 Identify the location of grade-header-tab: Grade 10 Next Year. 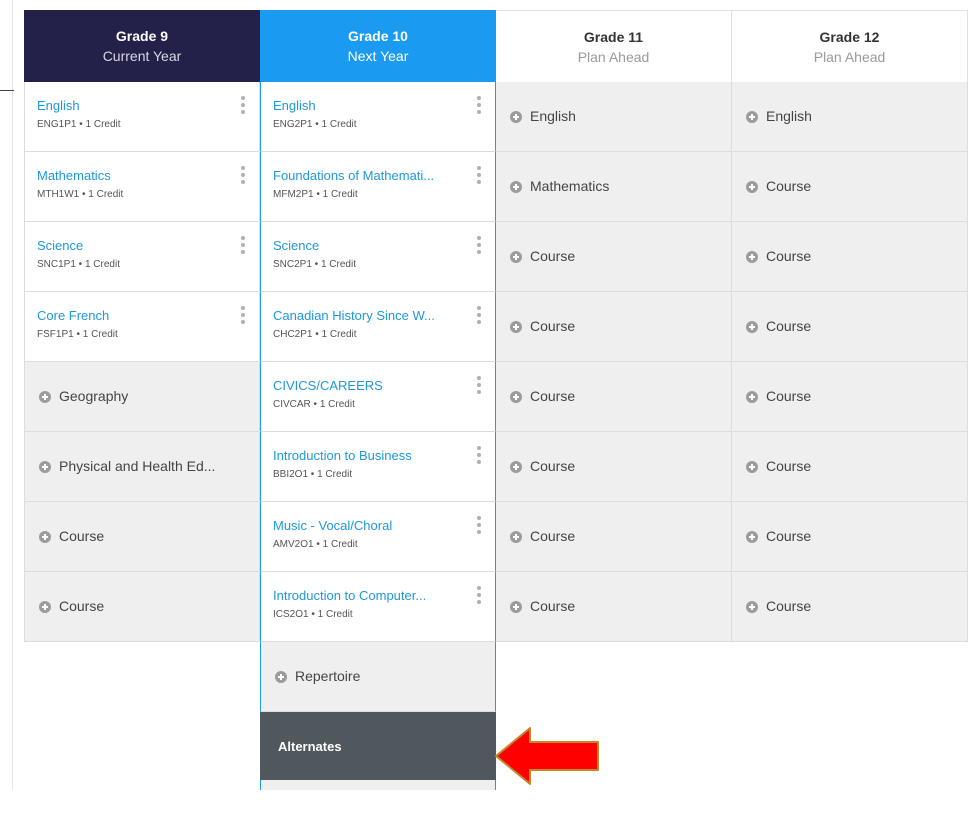
(378, 46).